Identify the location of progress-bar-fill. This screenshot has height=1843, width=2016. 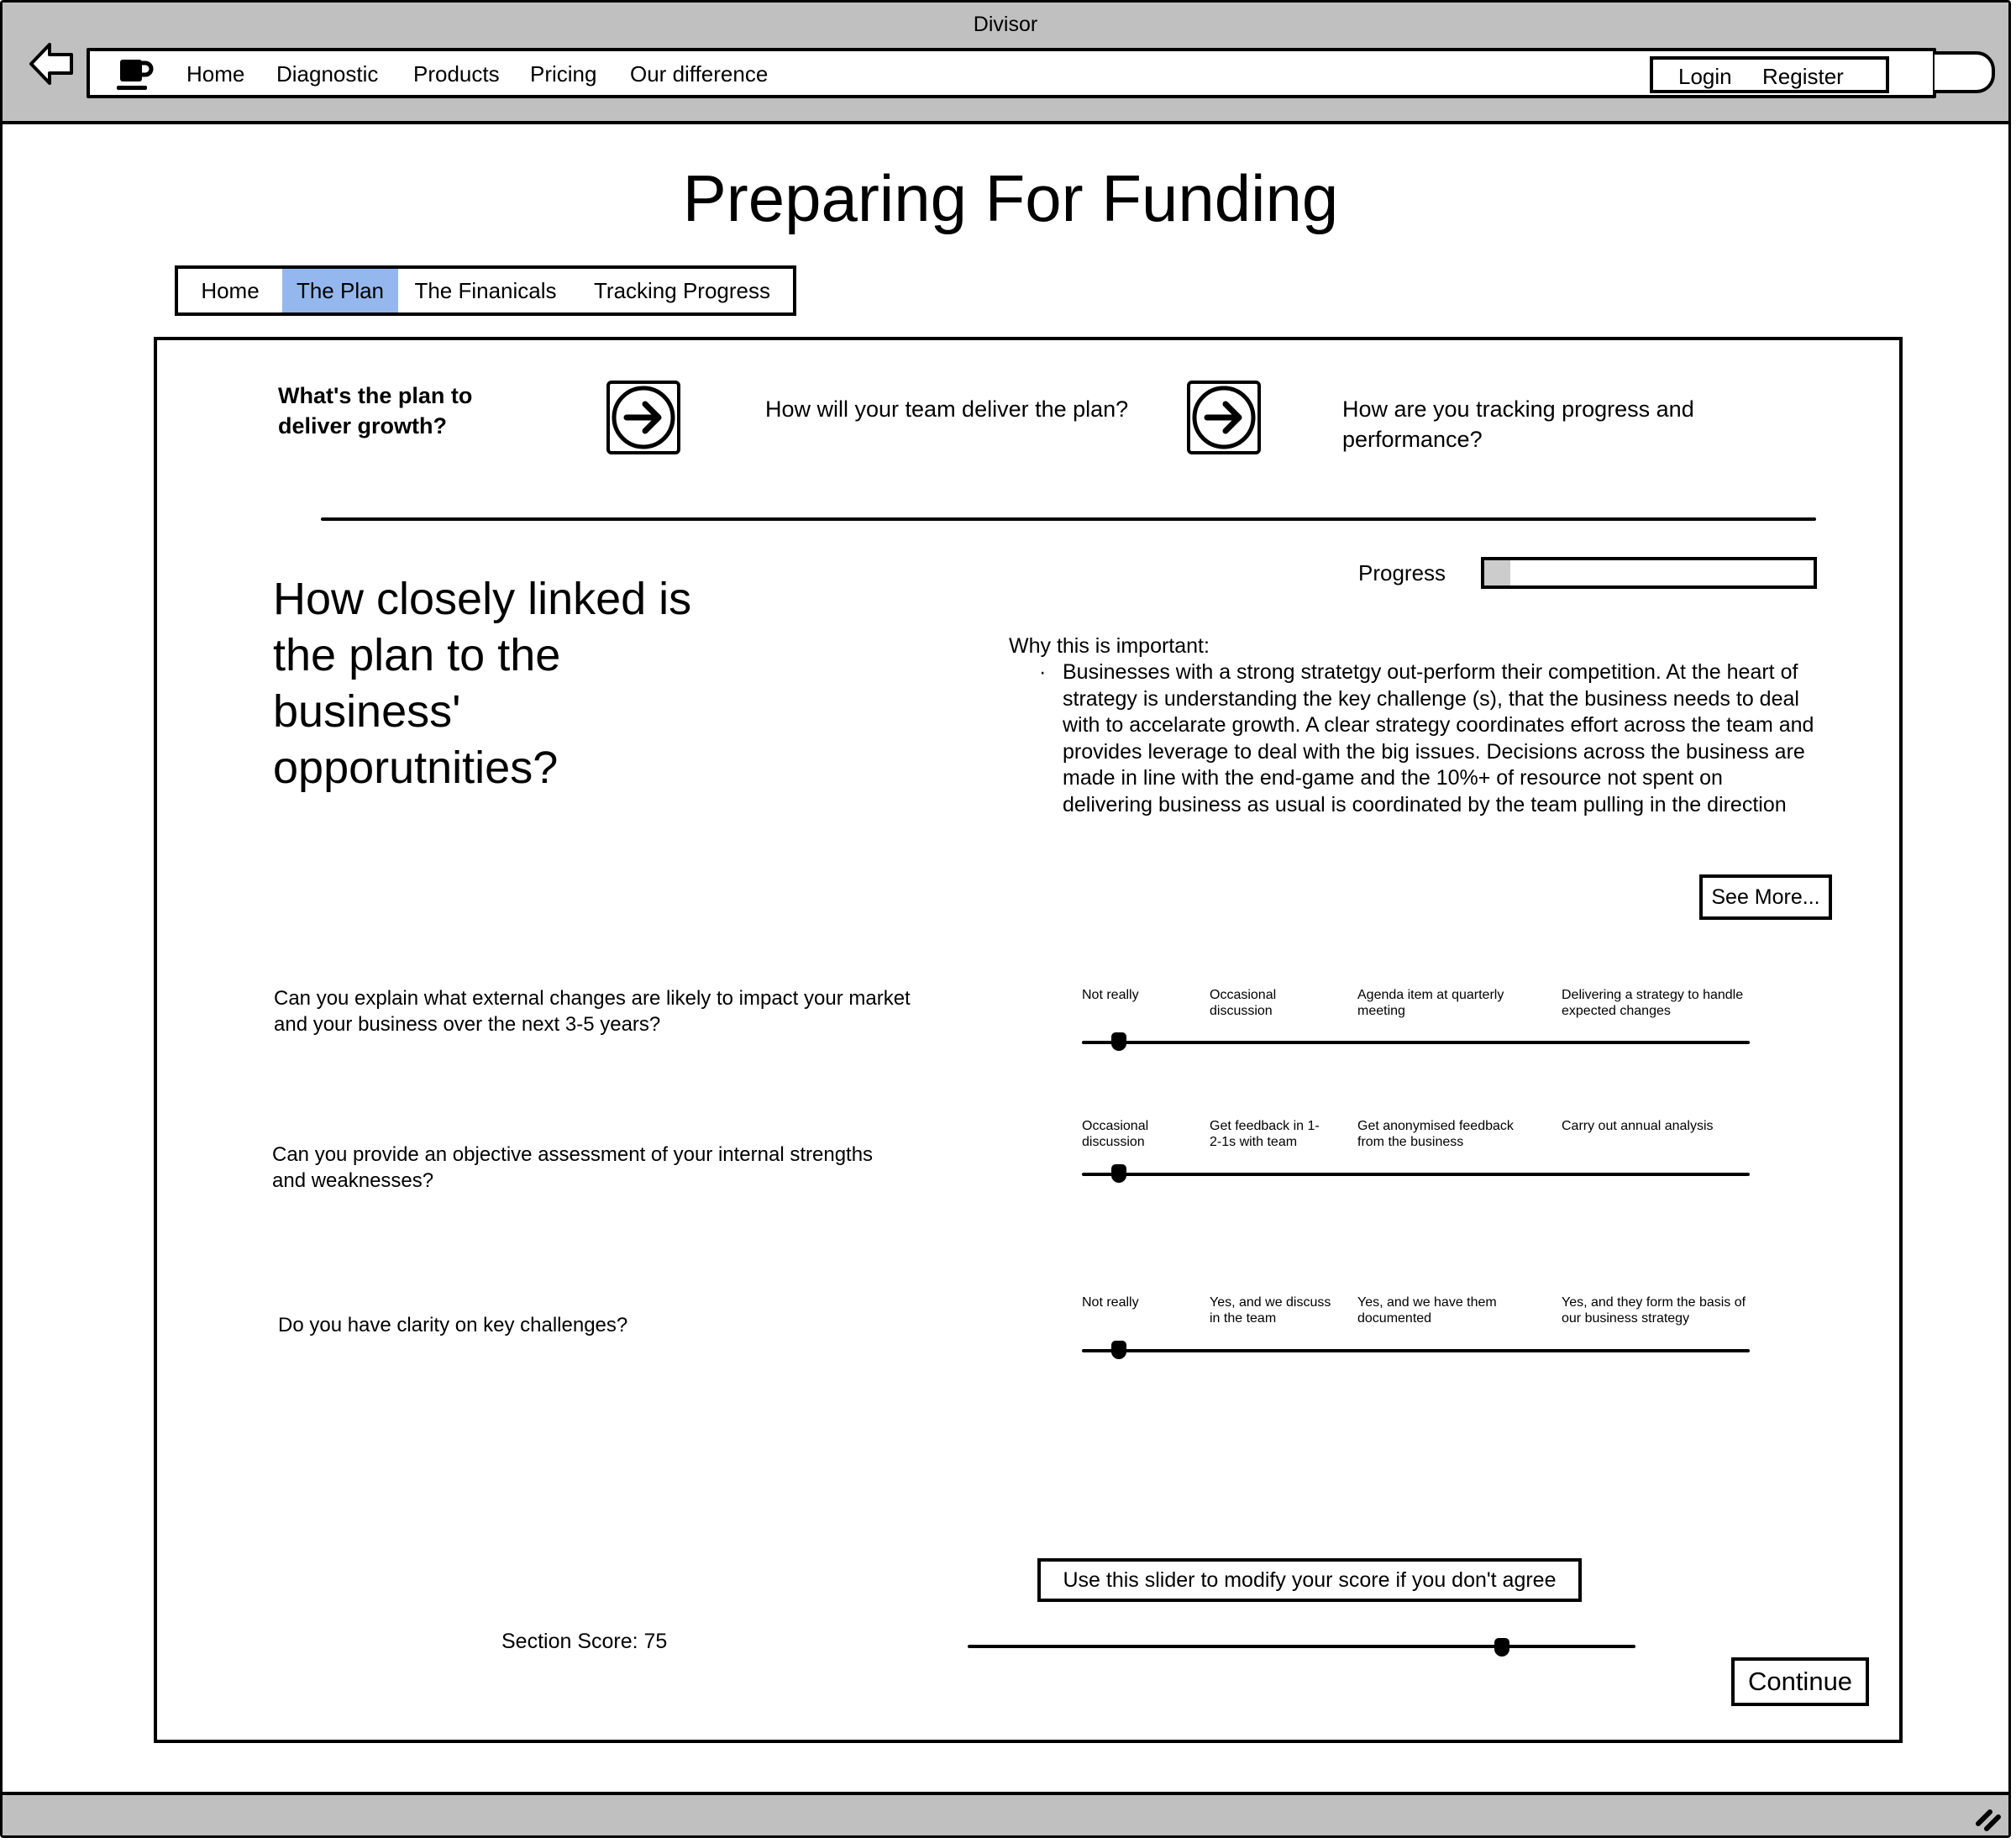
(1497, 572).